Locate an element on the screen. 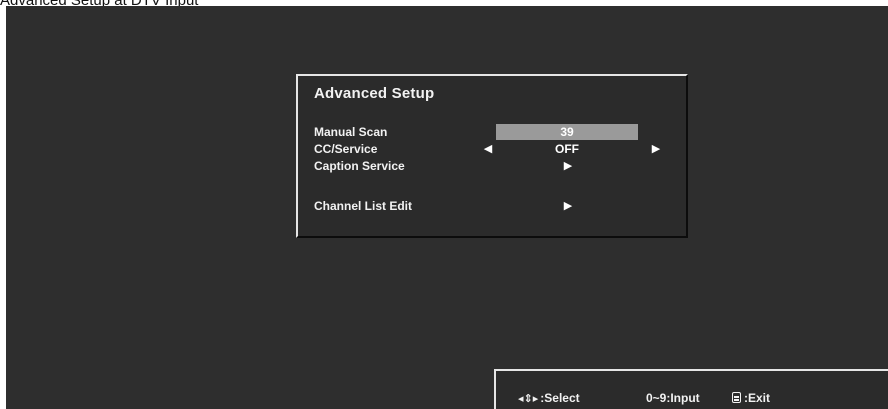 The image size is (888, 409). help-bar: ◂⇕▸:Select 0~9:Input :Exit is located at coordinates (691, 389).